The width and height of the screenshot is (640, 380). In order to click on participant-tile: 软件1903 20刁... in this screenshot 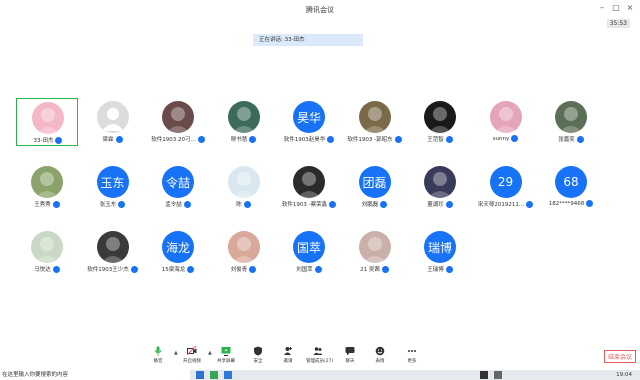, I will do `click(178, 122)`.